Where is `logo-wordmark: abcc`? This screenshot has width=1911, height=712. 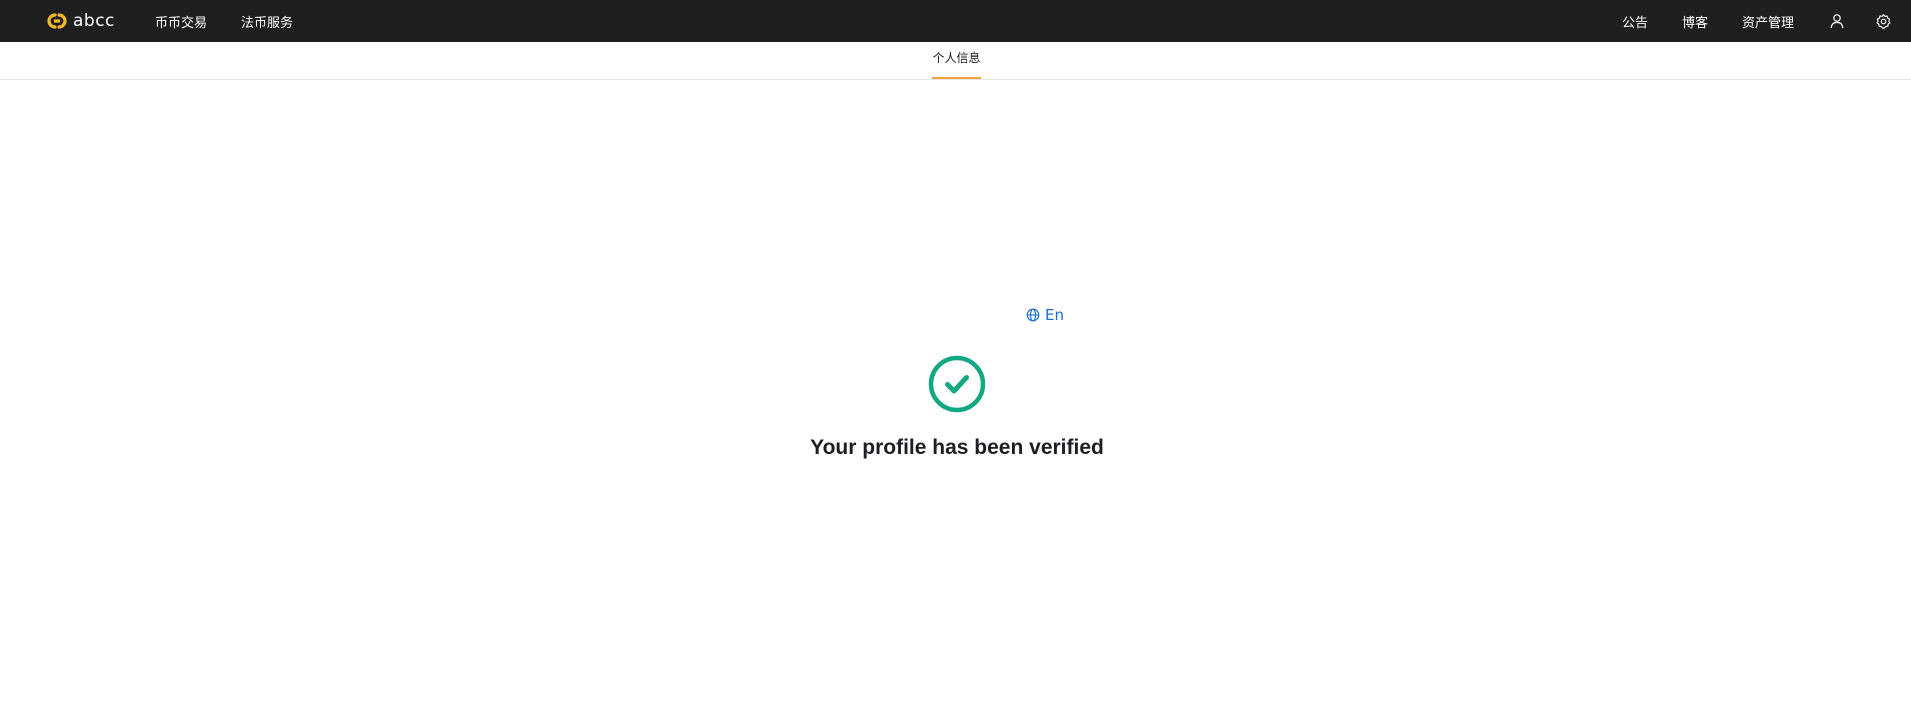 logo-wordmark: abcc is located at coordinates (94, 21).